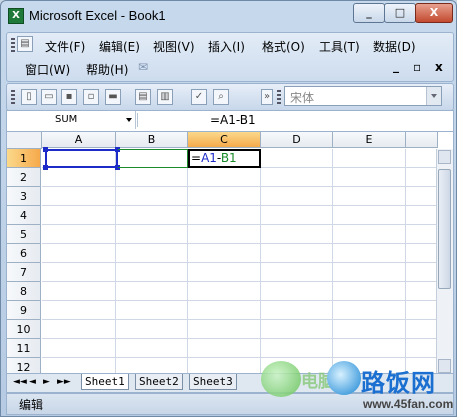  Describe the element at coordinates (213, 382) in the screenshot. I see `sheet-tab-sheet3: Sheet3` at that location.